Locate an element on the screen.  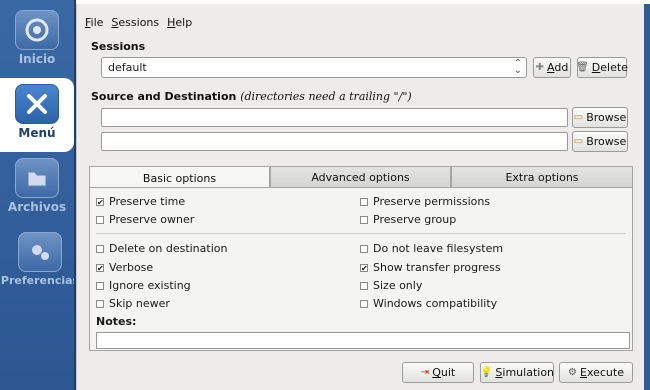
button-label: dd is located at coordinates (561, 67).